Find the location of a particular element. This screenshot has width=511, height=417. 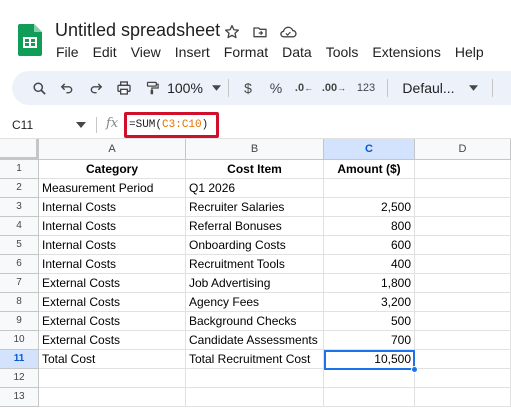

menu-insert: Insert is located at coordinates (192, 52).